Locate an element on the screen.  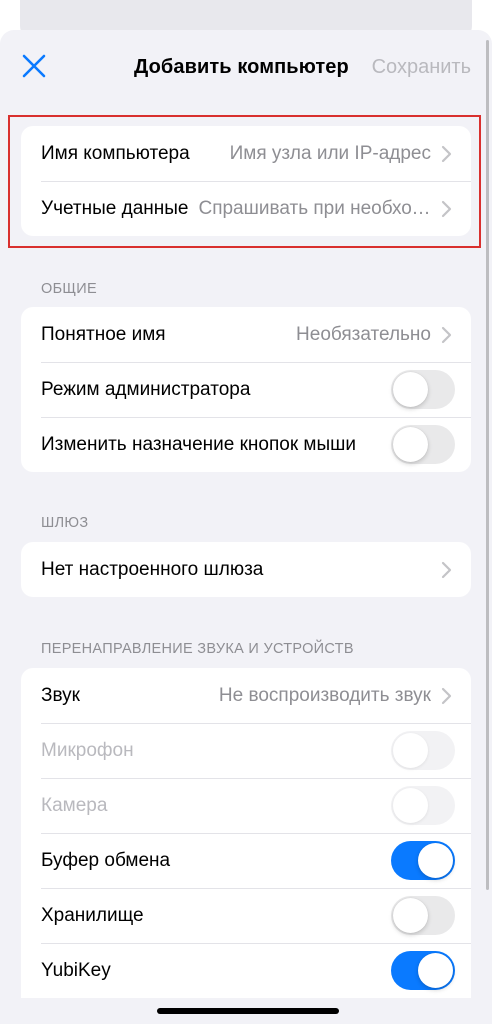
close-icon is located at coordinates (34, 66).